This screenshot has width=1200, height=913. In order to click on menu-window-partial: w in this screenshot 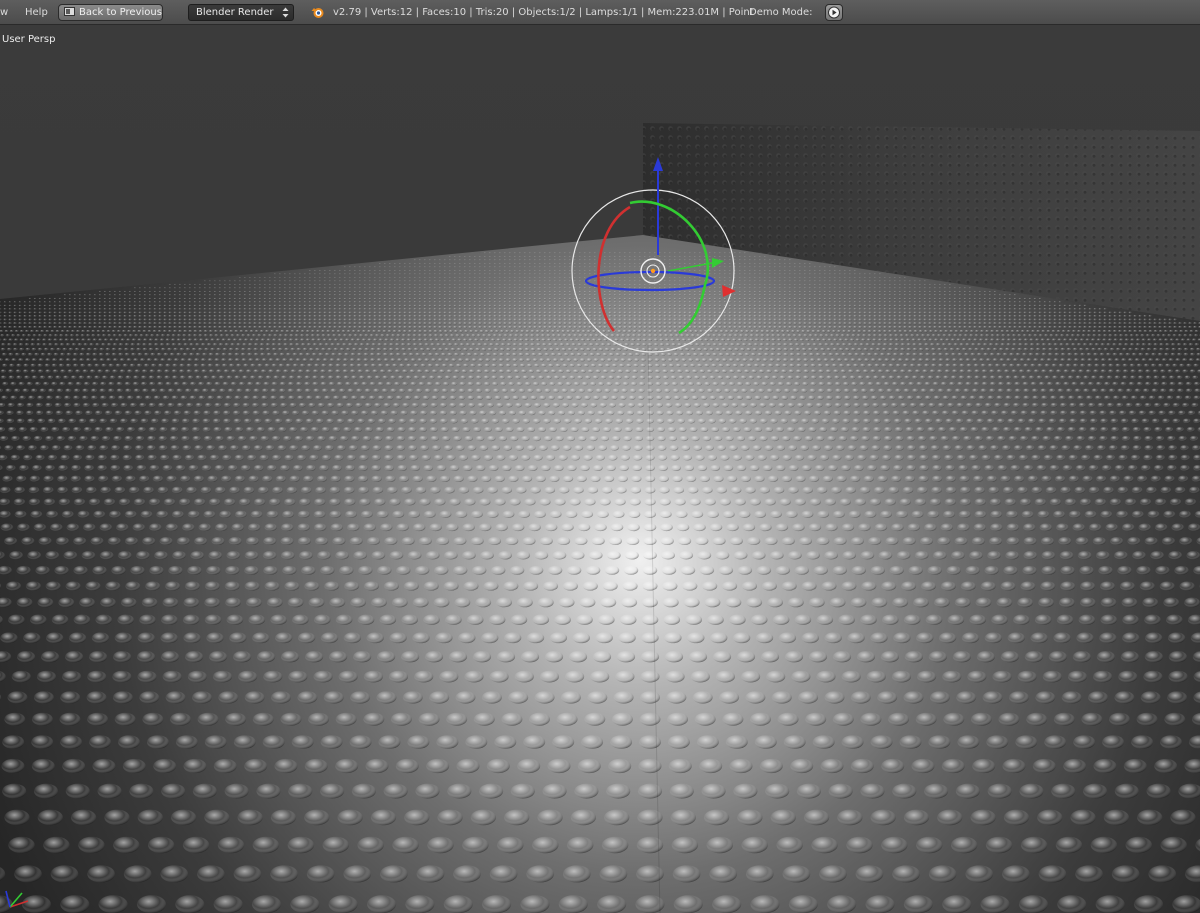, I will do `click(4, 12)`.